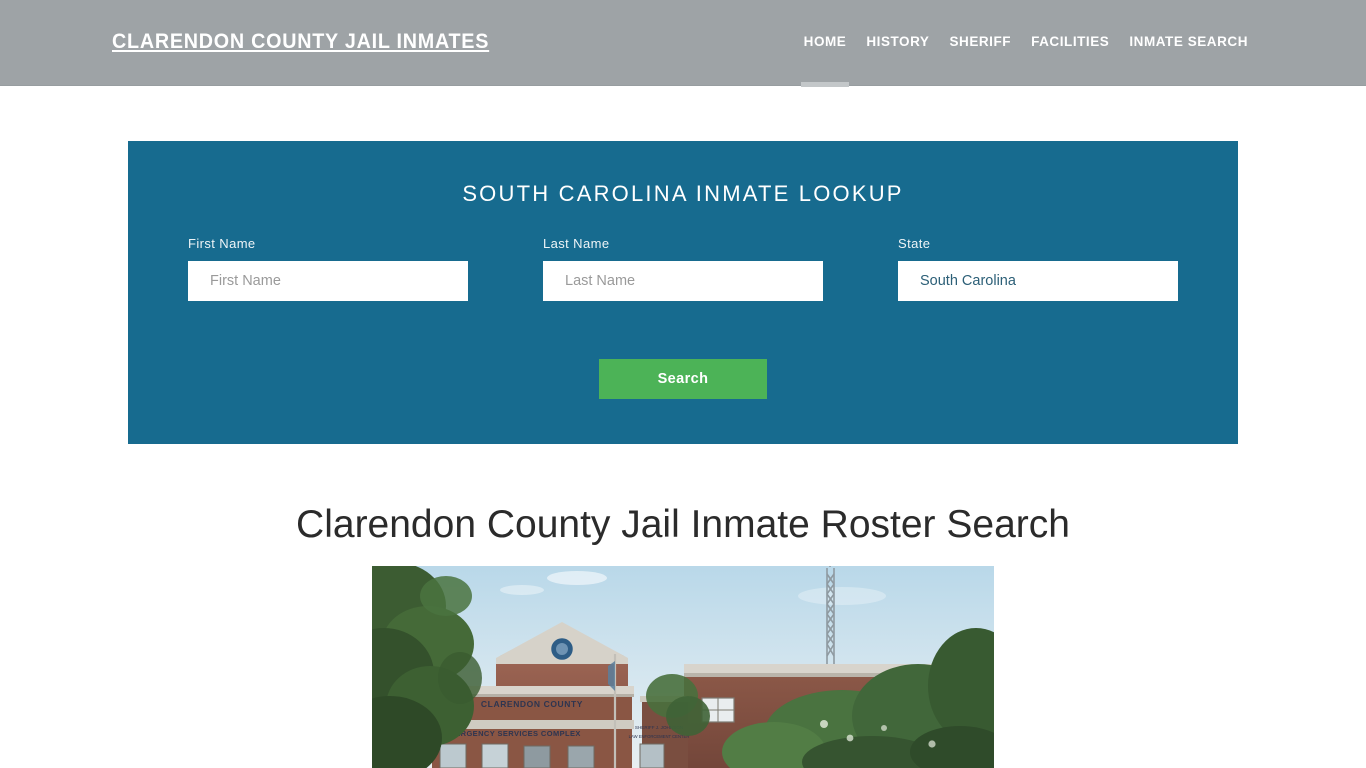  What do you see at coordinates (683, 193) in the screenshot?
I see `lookup-panel-title: SOUTH CAROLINA INMATE LOOKUP` at bounding box center [683, 193].